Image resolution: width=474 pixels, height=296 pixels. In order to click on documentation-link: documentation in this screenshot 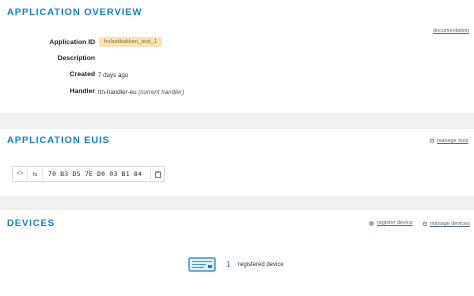, I will do `click(451, 31)`.